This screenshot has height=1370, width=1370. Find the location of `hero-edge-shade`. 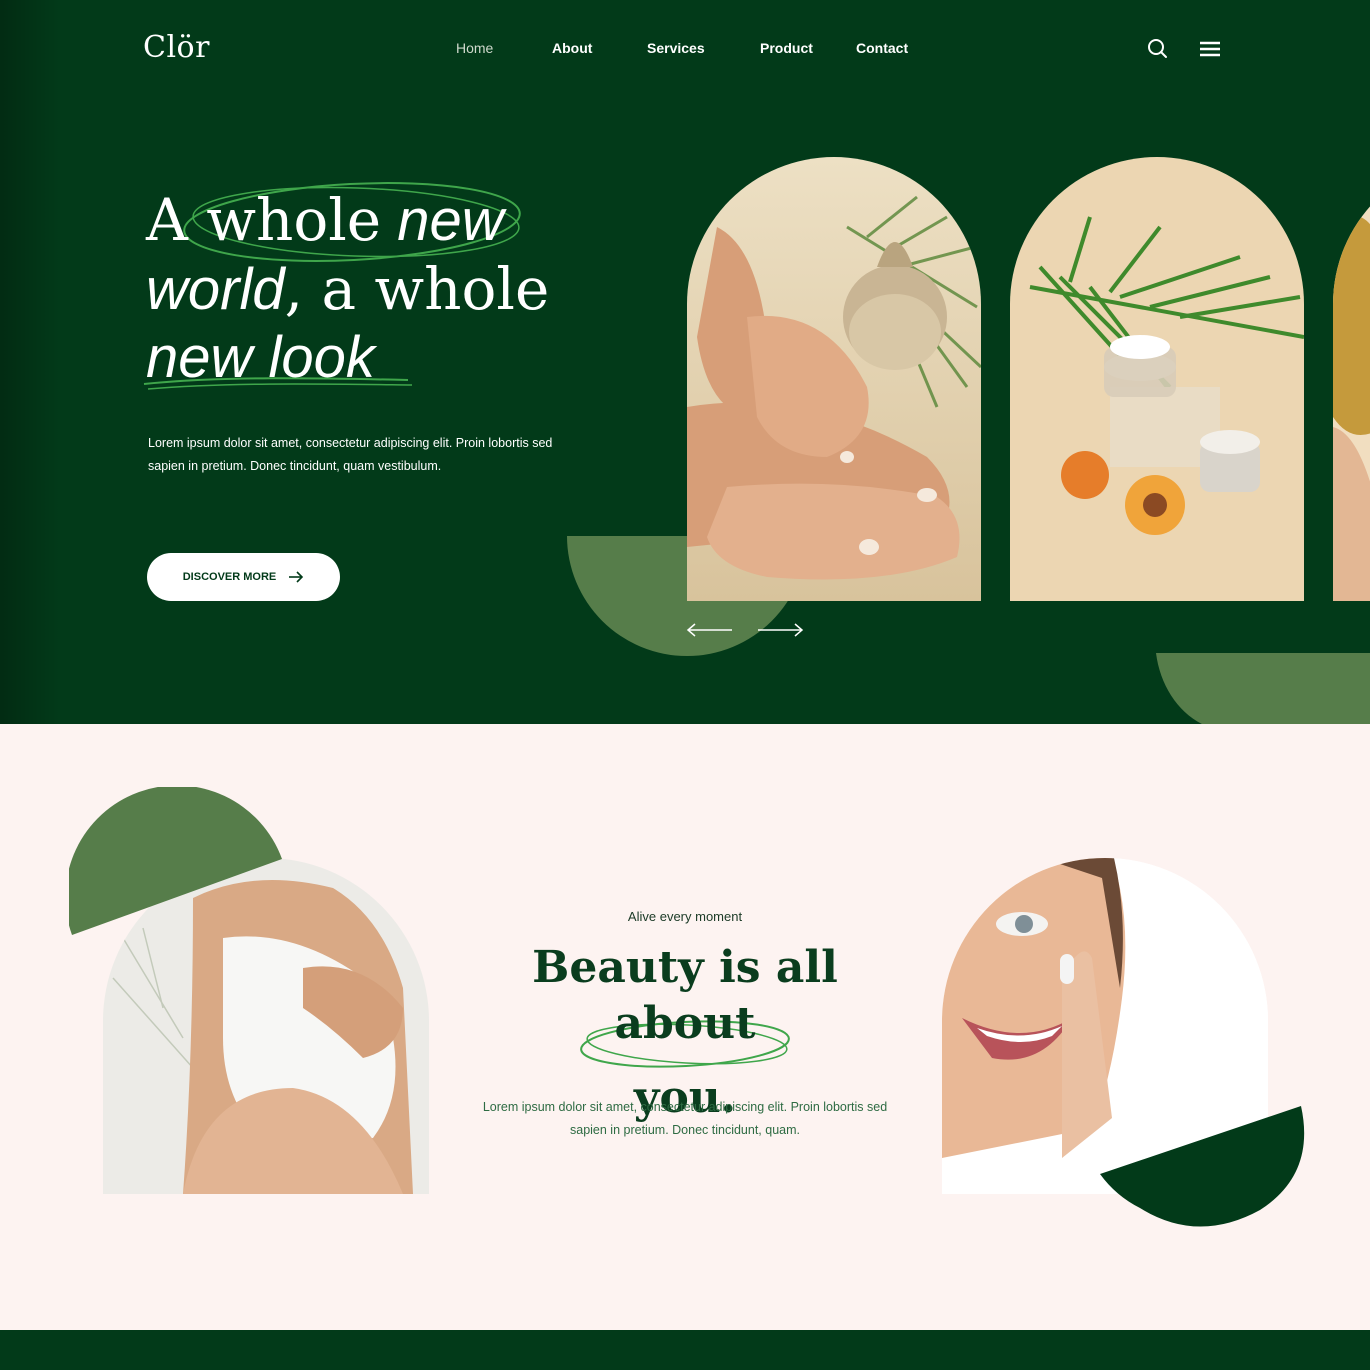

hero-edge-shade is located at coordinates (30, 362).